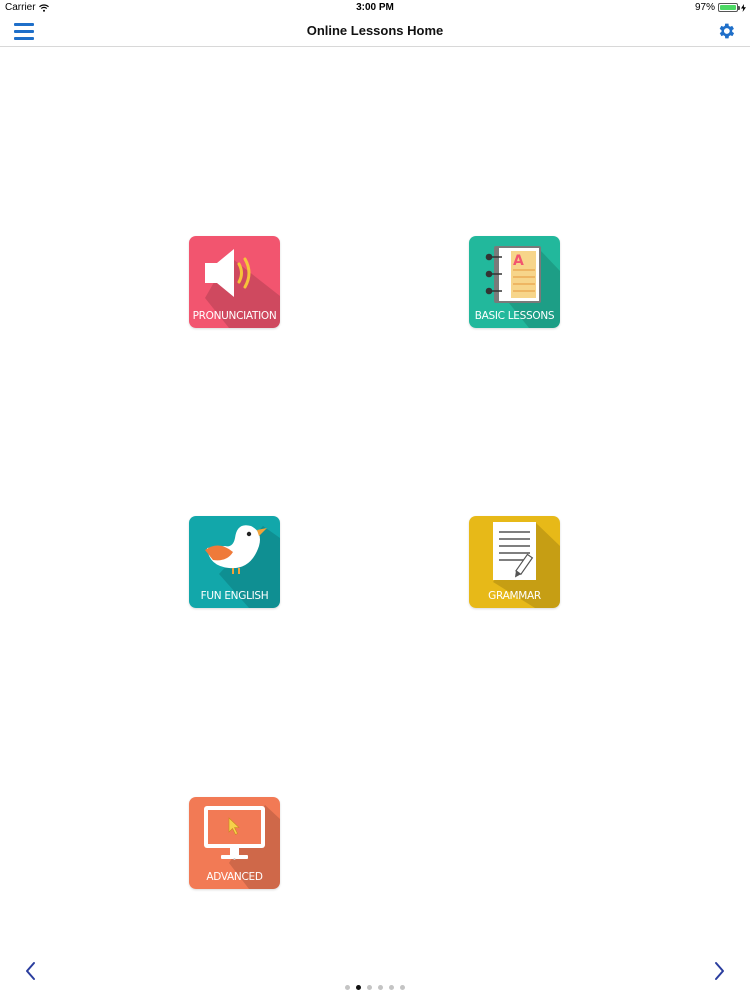 The height and width of the screenshot is (1000, 750). What do you see at coordinates (518, 261) in the screenshot?
I see `svg-text: A` at bounding box center [518, 261].